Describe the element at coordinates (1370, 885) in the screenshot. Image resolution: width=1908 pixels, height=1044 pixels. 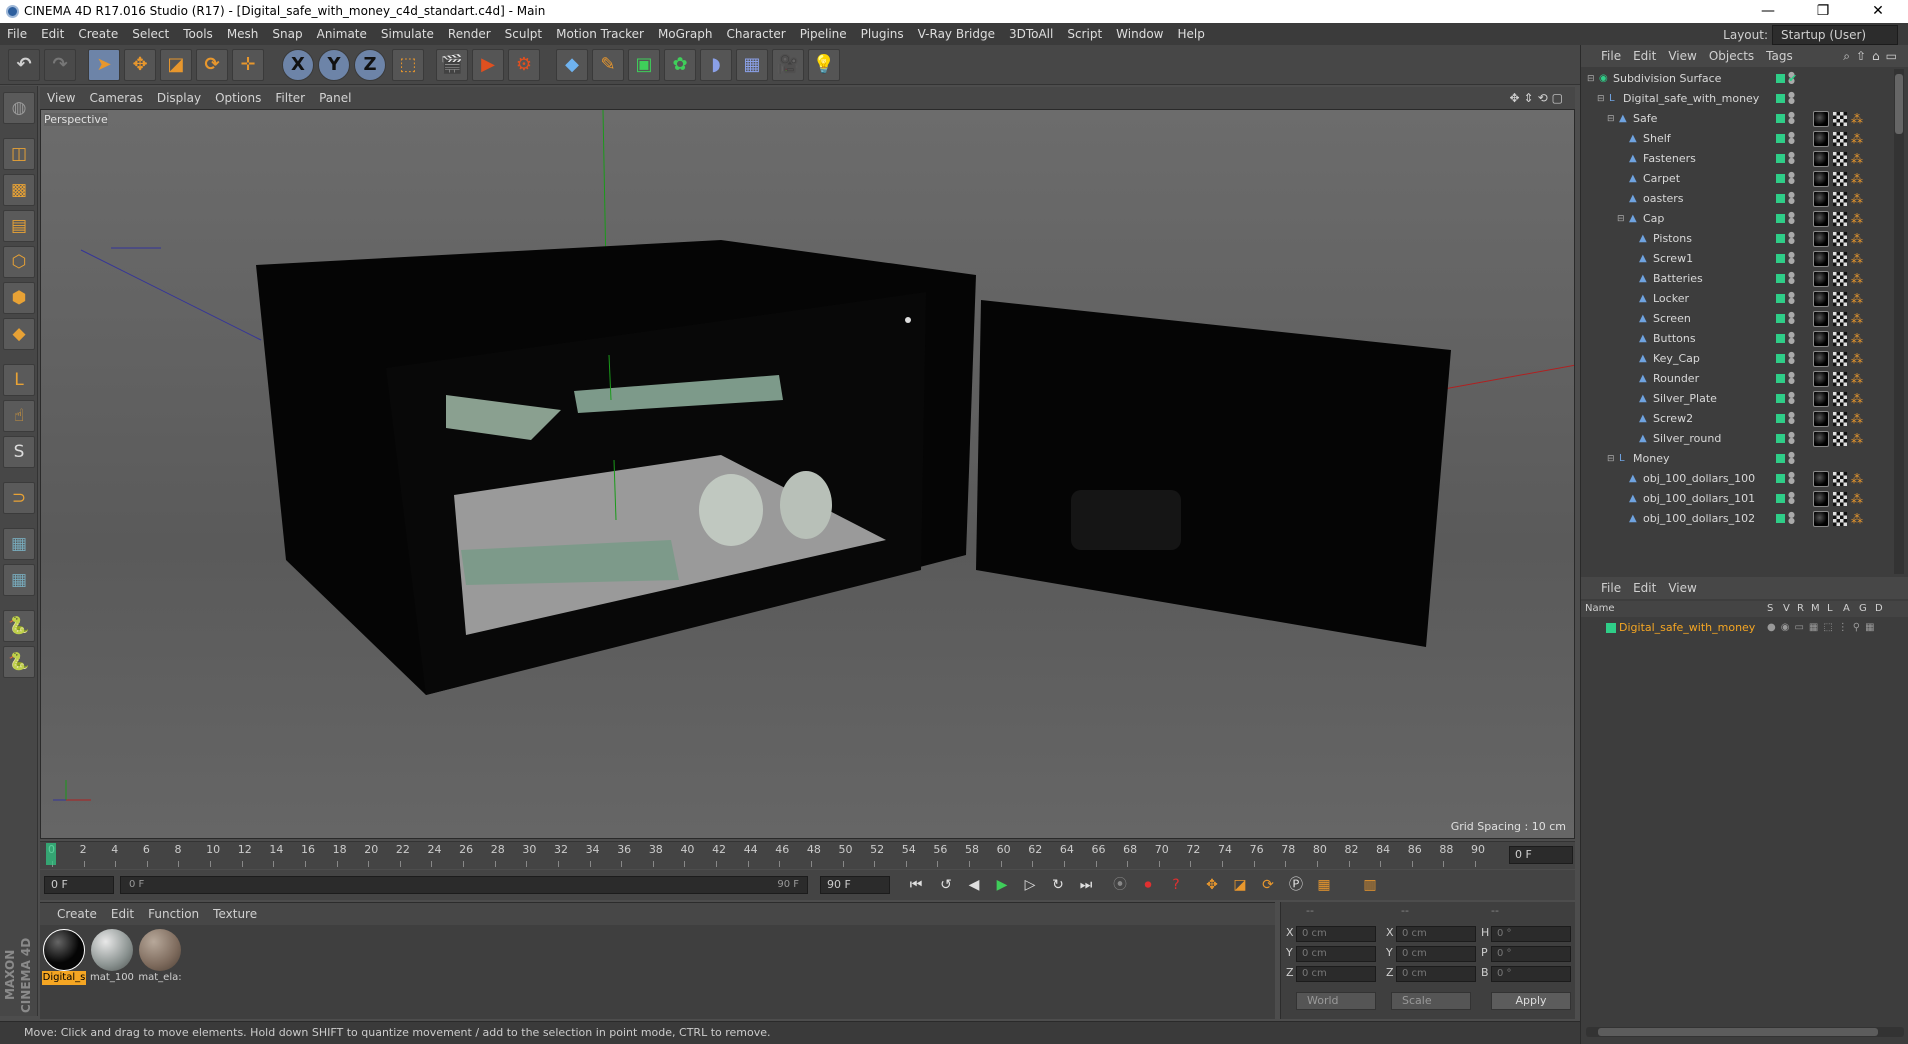
I see `timeline-window-icon: ▥` at that location.